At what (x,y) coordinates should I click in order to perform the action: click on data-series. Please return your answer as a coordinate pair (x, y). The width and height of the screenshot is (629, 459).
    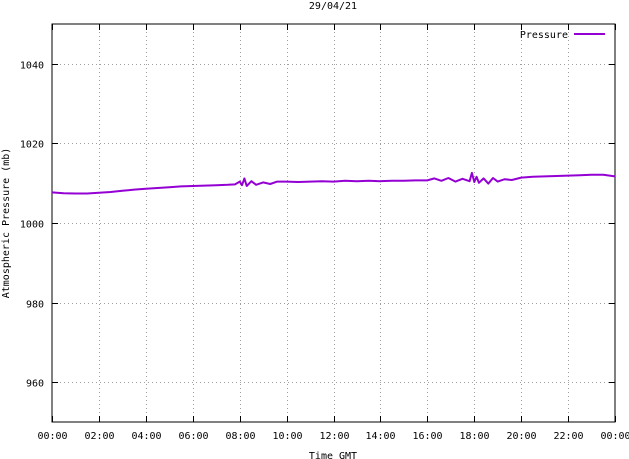
    Looking at the image, I should click on (333, 183).